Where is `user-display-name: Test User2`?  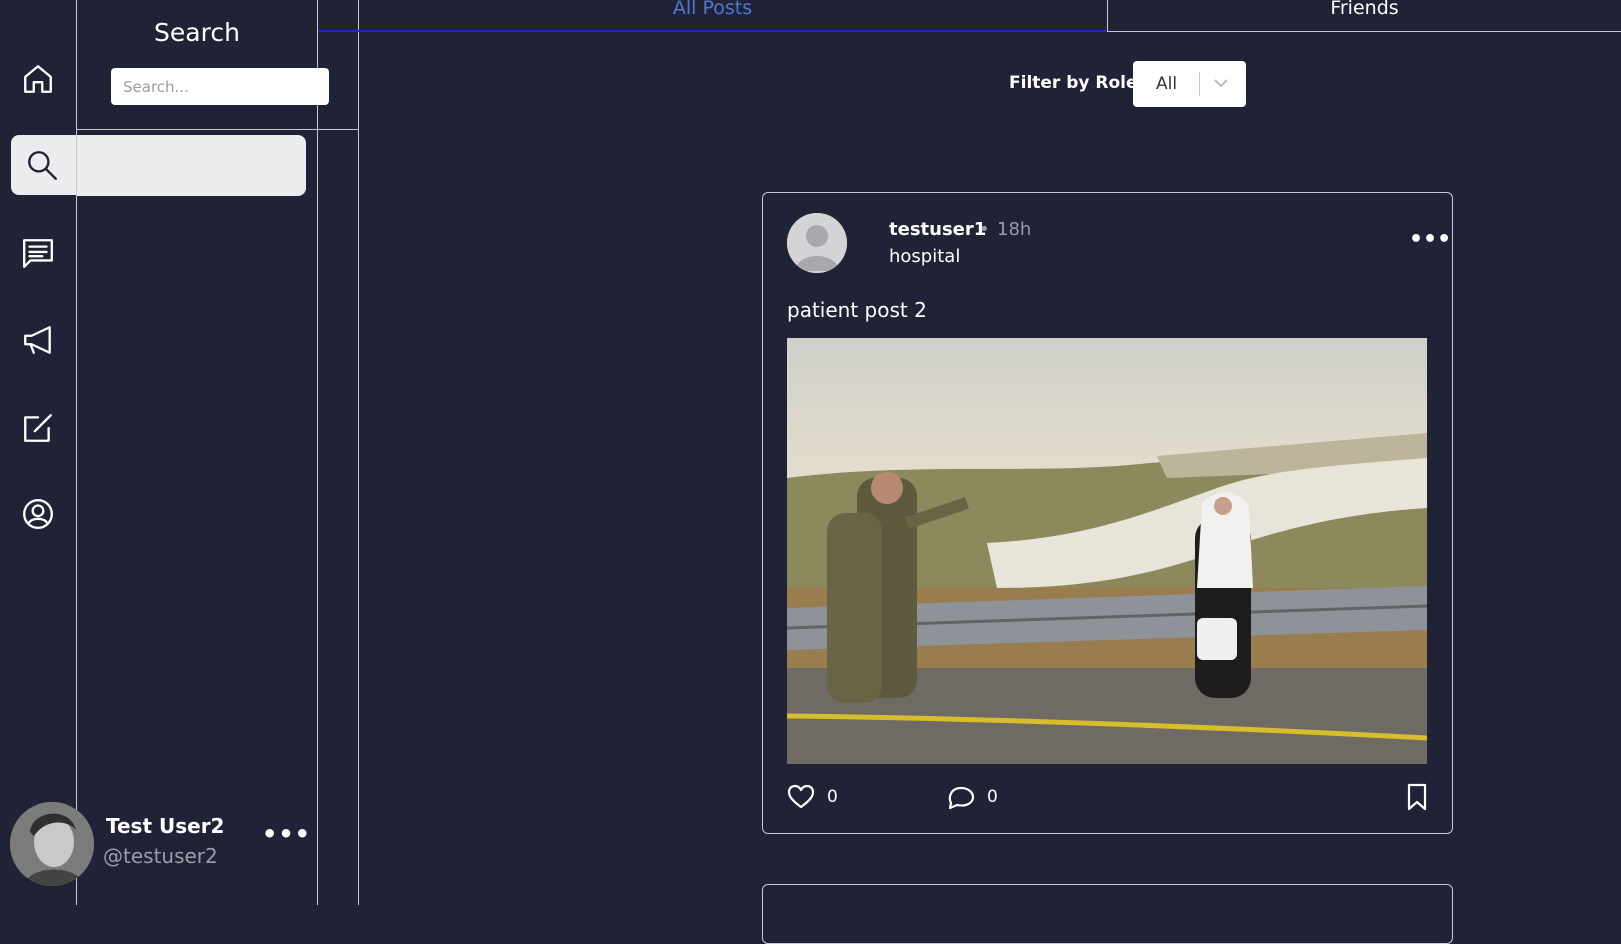 user-display-name: Test User2 is located at coordinates (165, 826).